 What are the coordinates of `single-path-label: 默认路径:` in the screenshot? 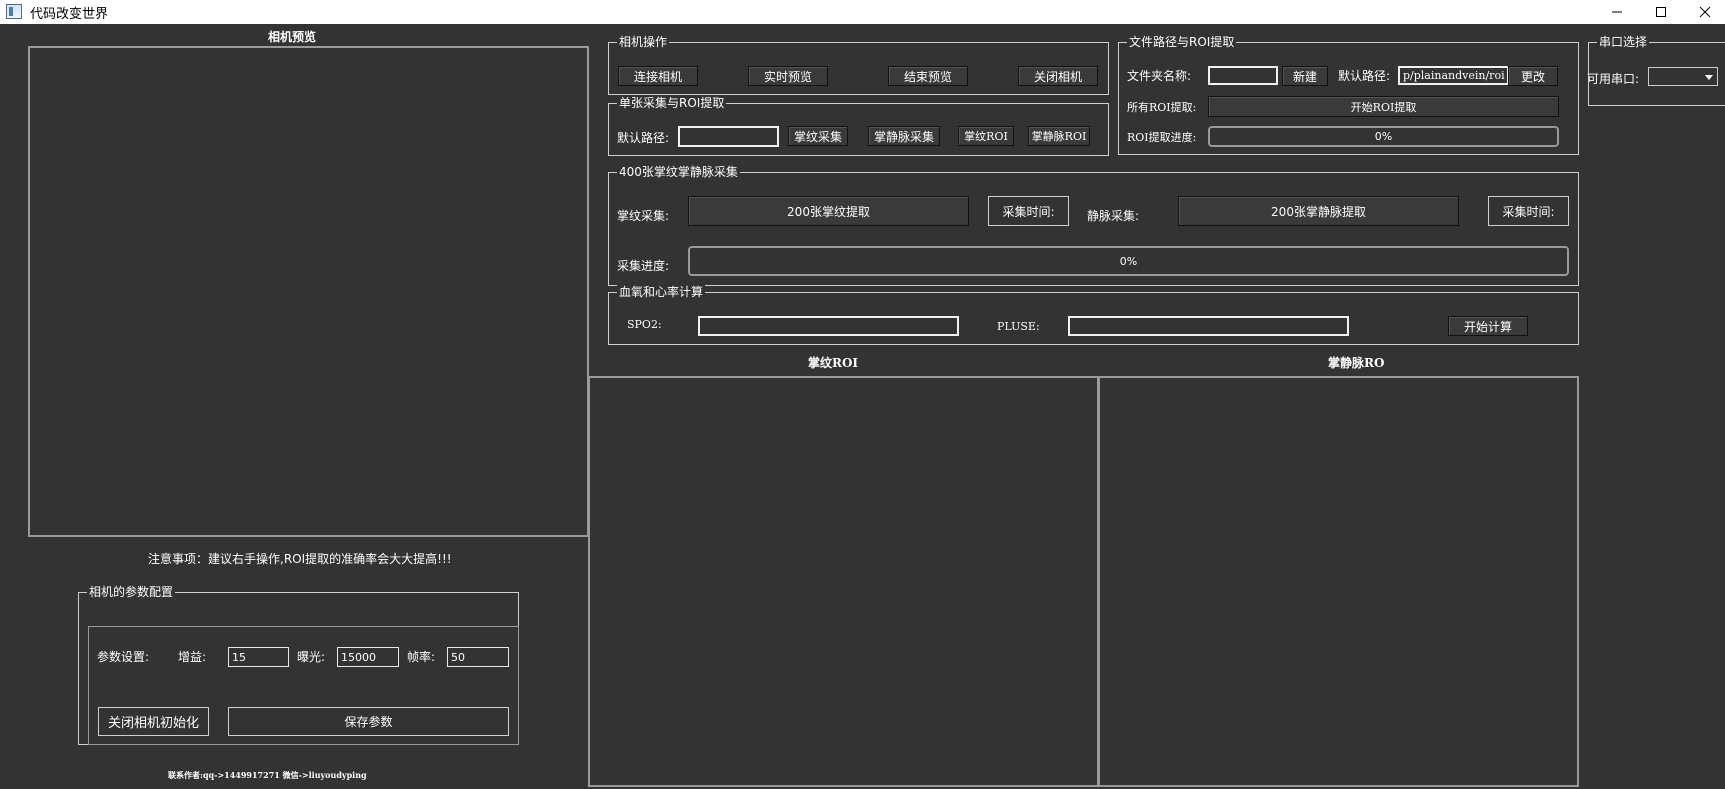 It's located at (643, 138).